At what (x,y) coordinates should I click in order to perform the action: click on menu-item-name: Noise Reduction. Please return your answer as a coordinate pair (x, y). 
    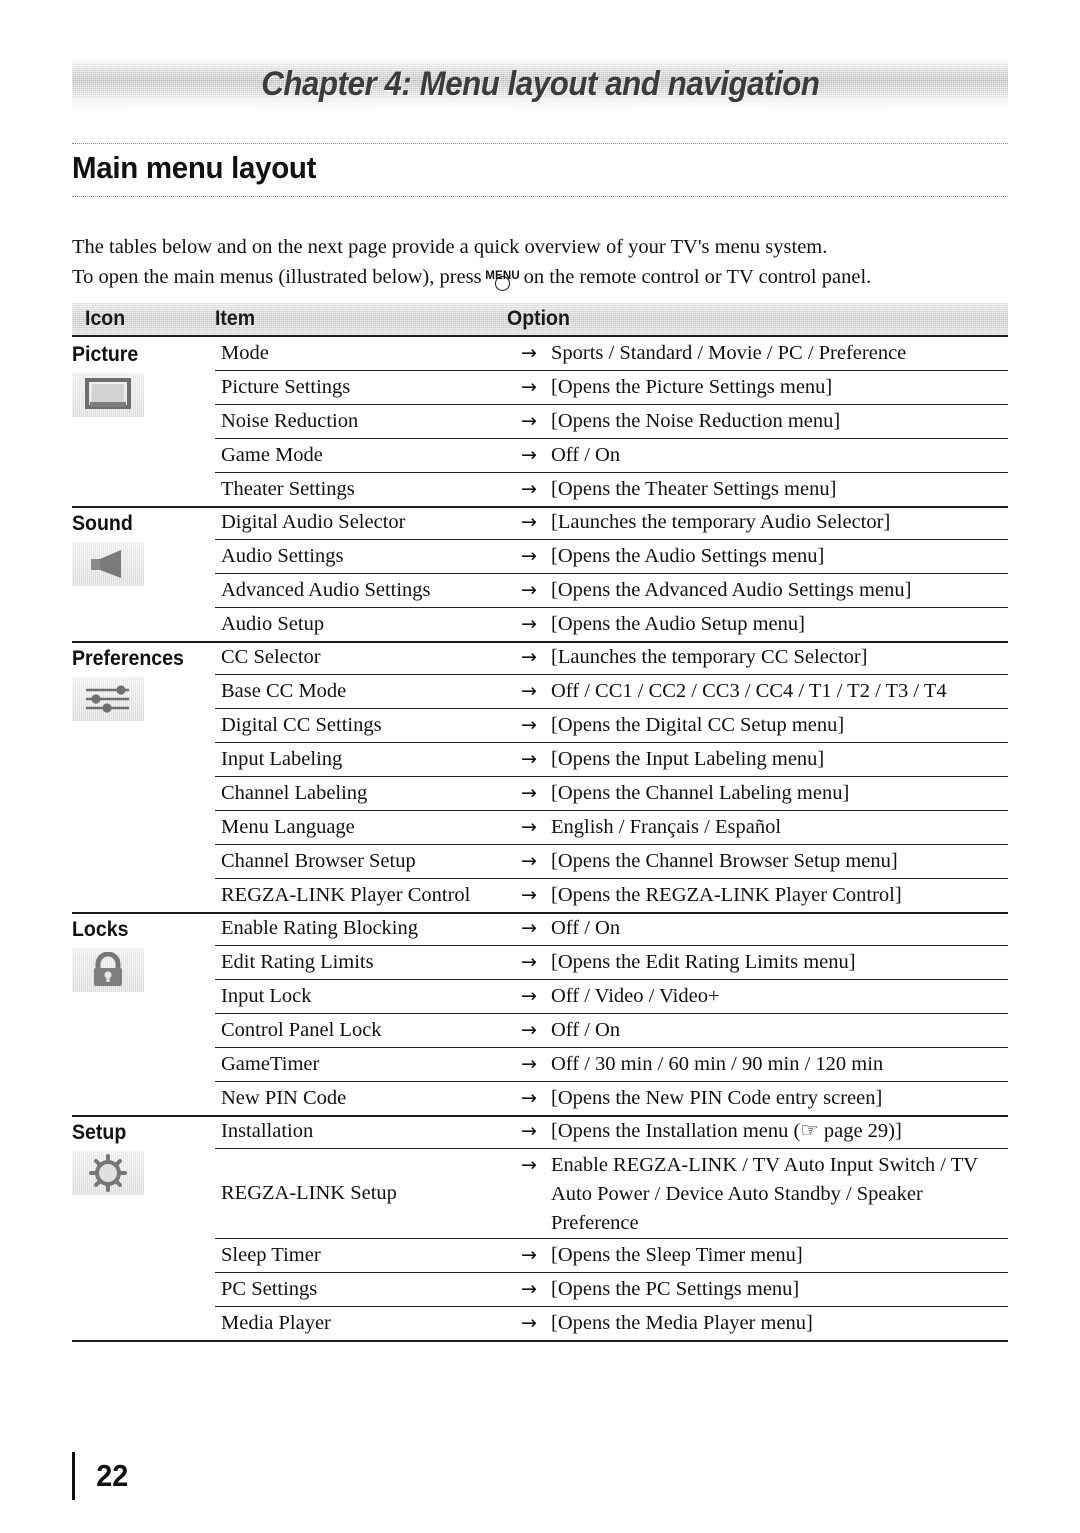
    Looking at the image, I should click on (290, 421).